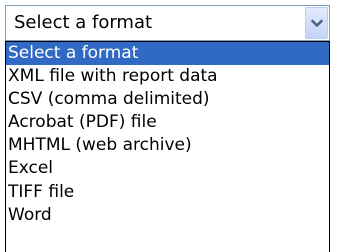 This screenshot has height=252, width=338. I want to click on option-tiff: TIFF file, so click(167, 192).